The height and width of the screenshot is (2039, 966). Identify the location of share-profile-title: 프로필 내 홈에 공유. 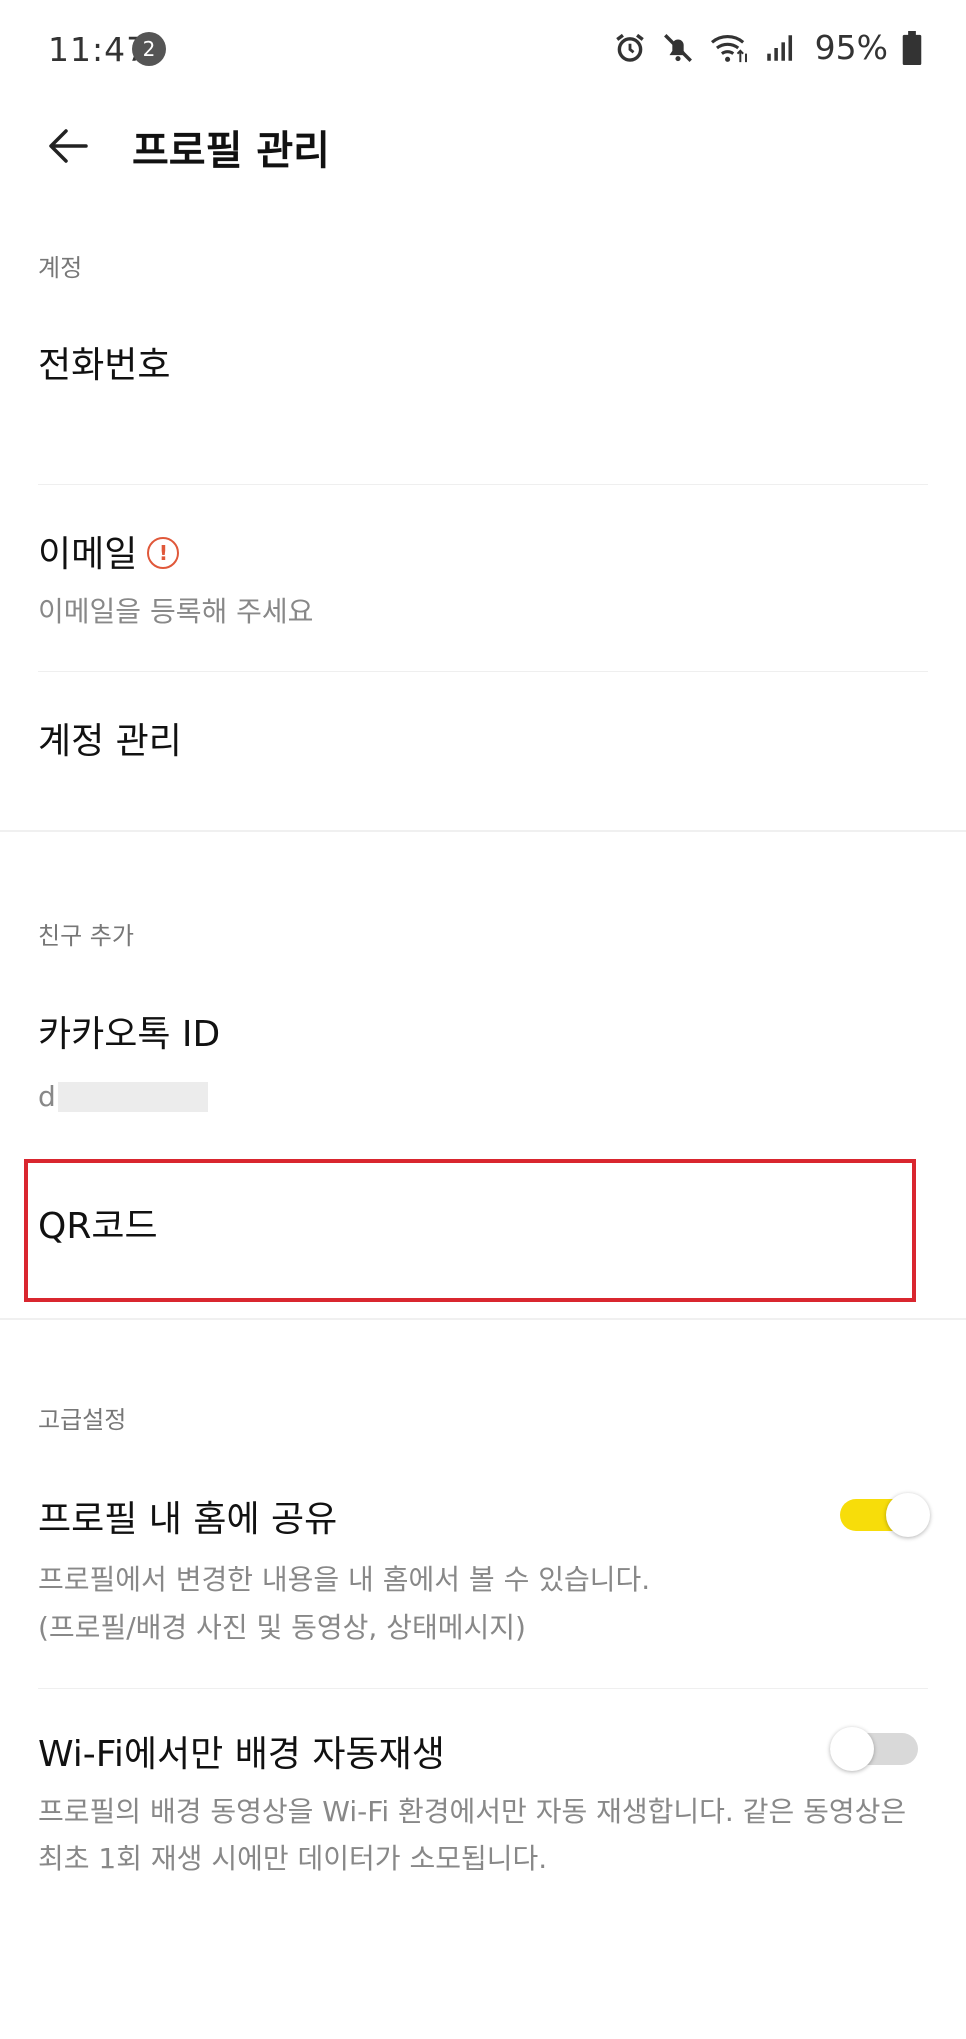
(188, 1519).